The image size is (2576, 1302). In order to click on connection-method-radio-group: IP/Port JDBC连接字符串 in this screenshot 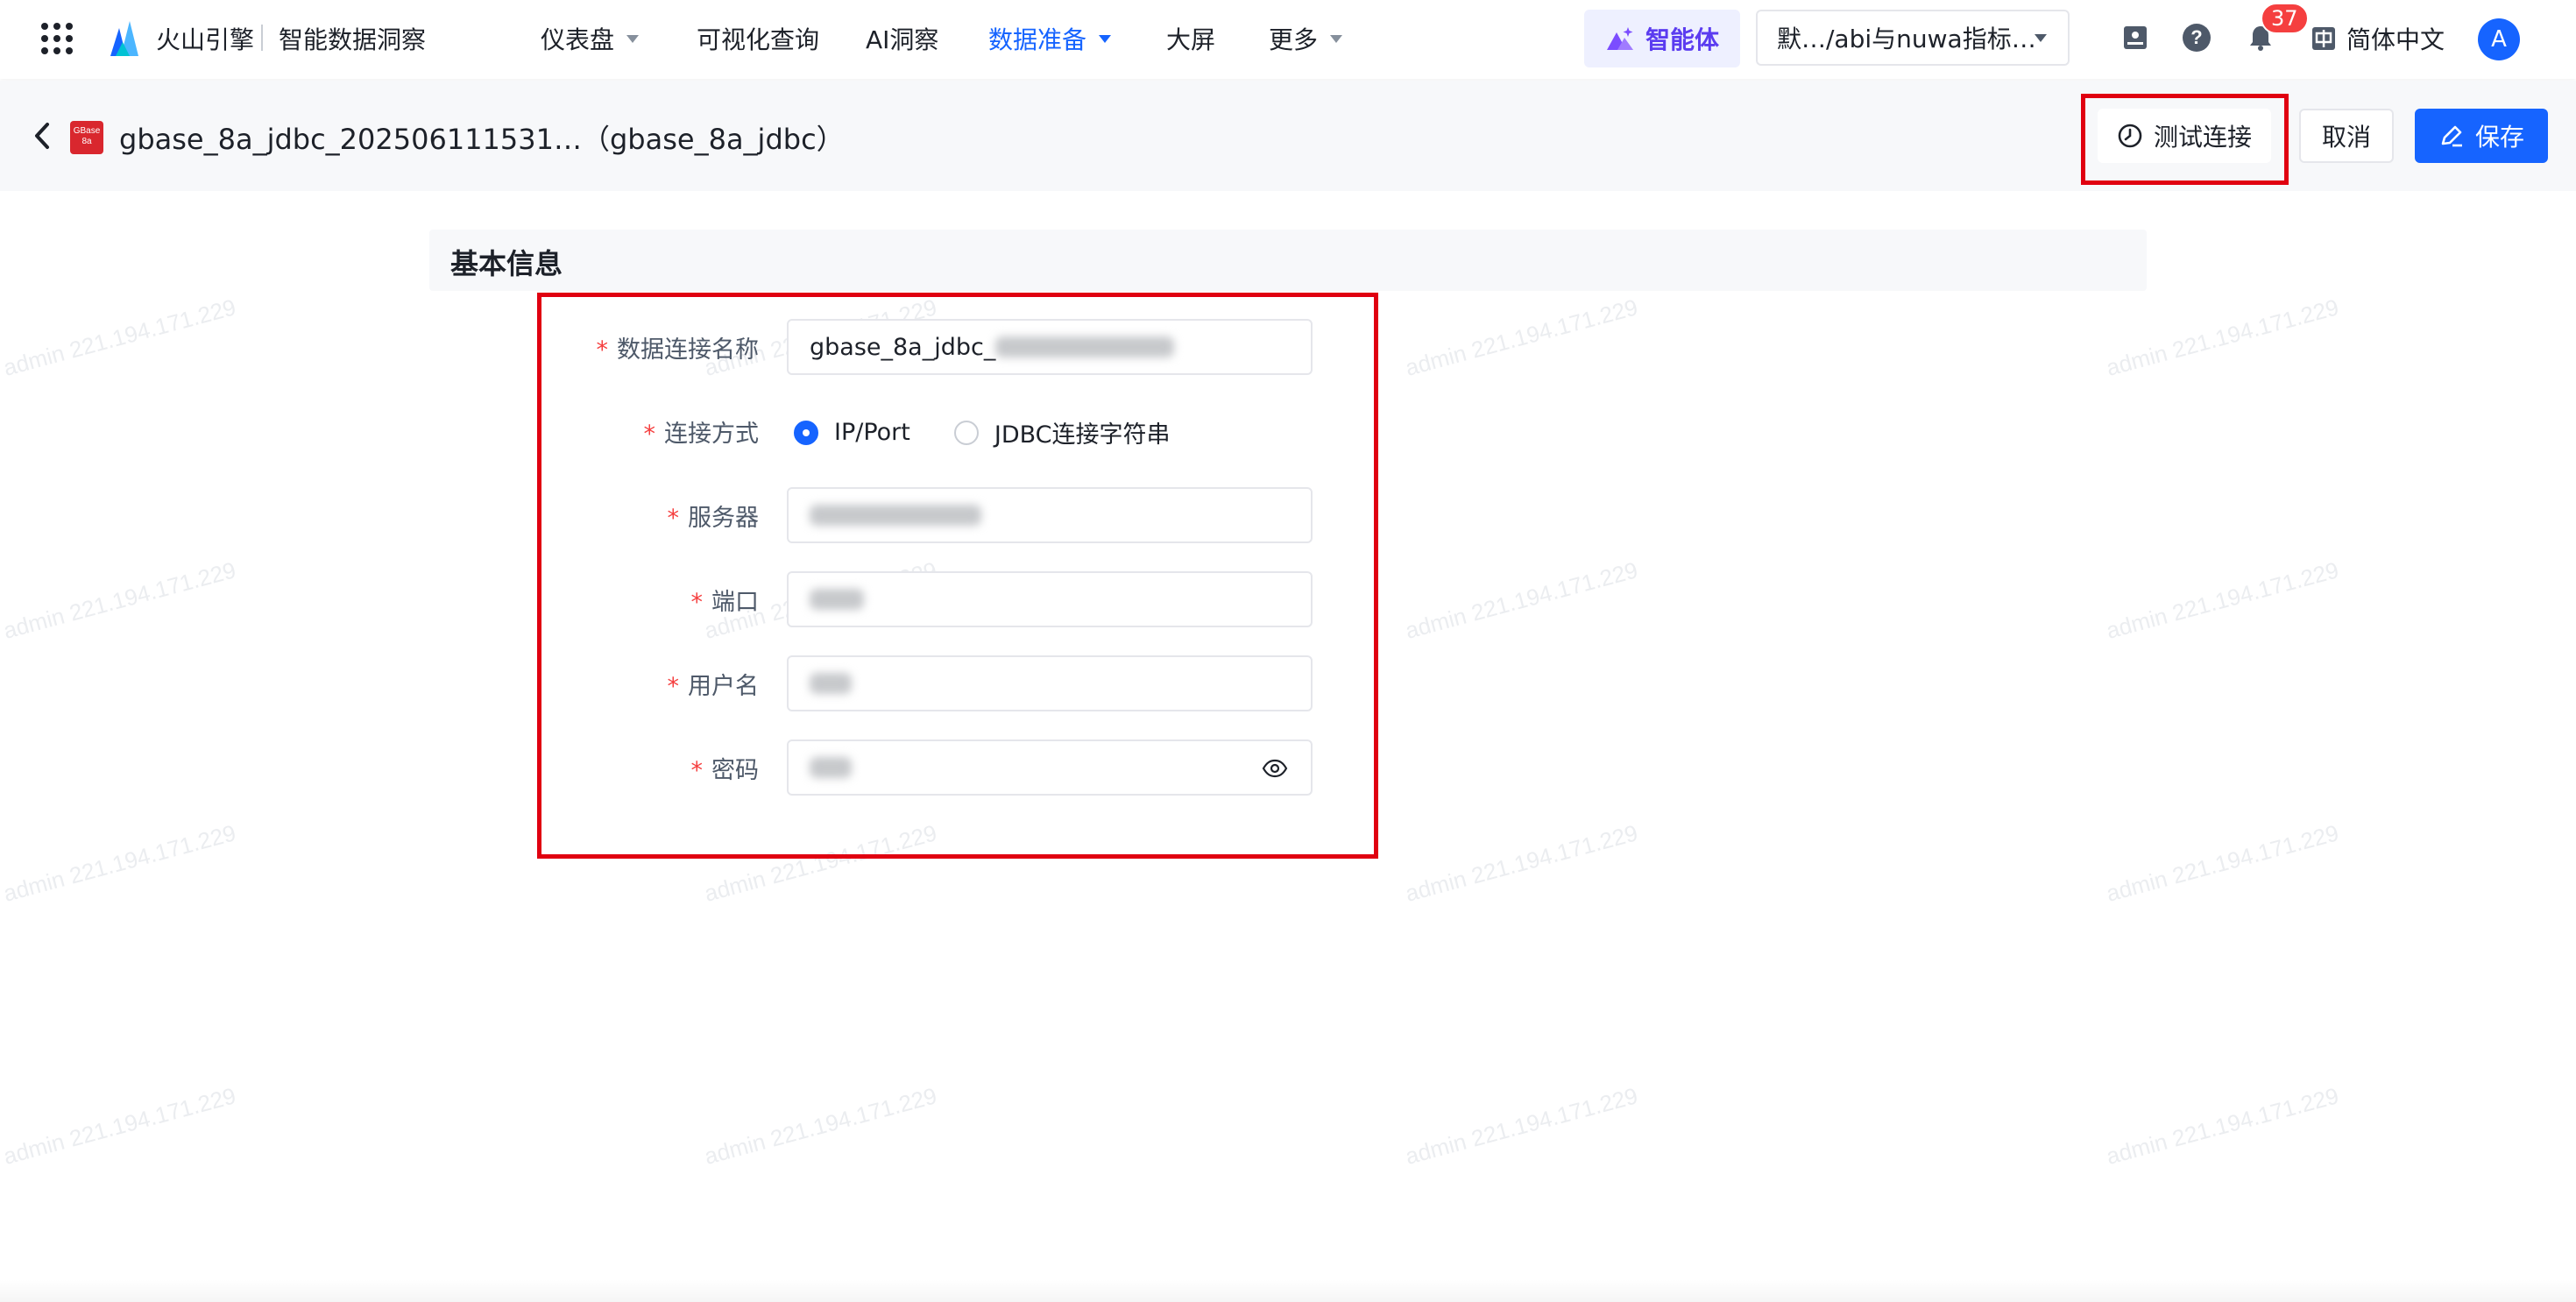, I will do `click(1004, 432)`.